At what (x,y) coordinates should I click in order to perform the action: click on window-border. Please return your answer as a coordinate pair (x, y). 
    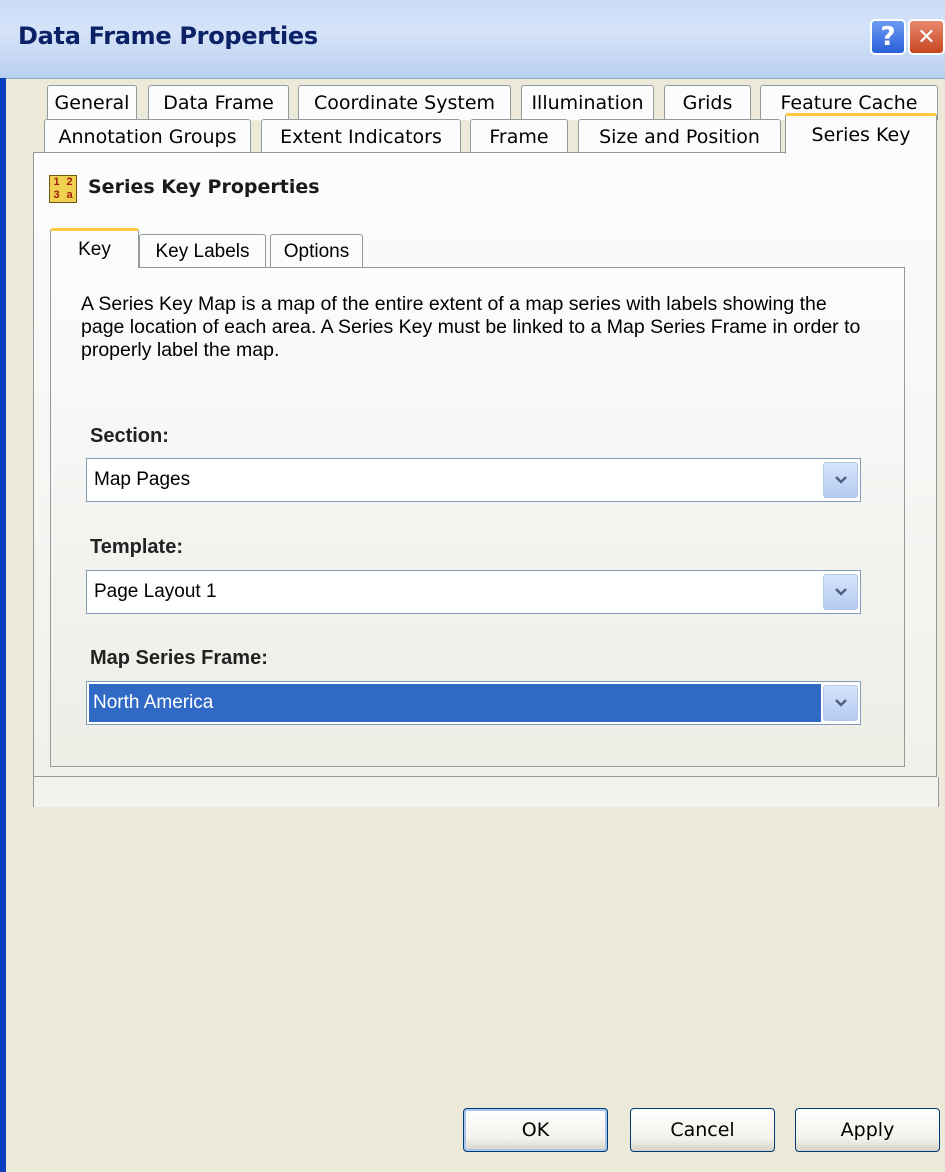
    Looking at the image, I should click on (3, 625).